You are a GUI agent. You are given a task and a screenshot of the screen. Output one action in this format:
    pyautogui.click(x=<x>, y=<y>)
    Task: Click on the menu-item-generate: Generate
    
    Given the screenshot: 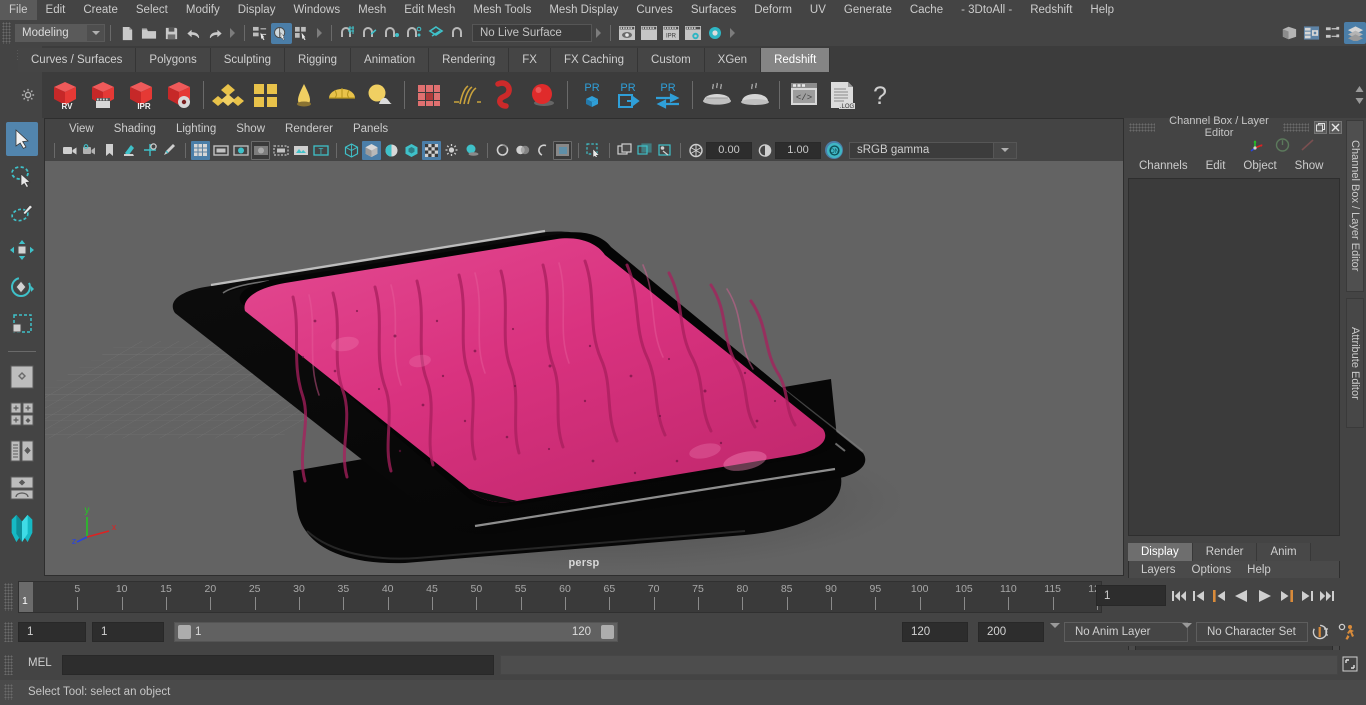 What is the action you would take?
    pyautogui.click(x=868, y=10)
    